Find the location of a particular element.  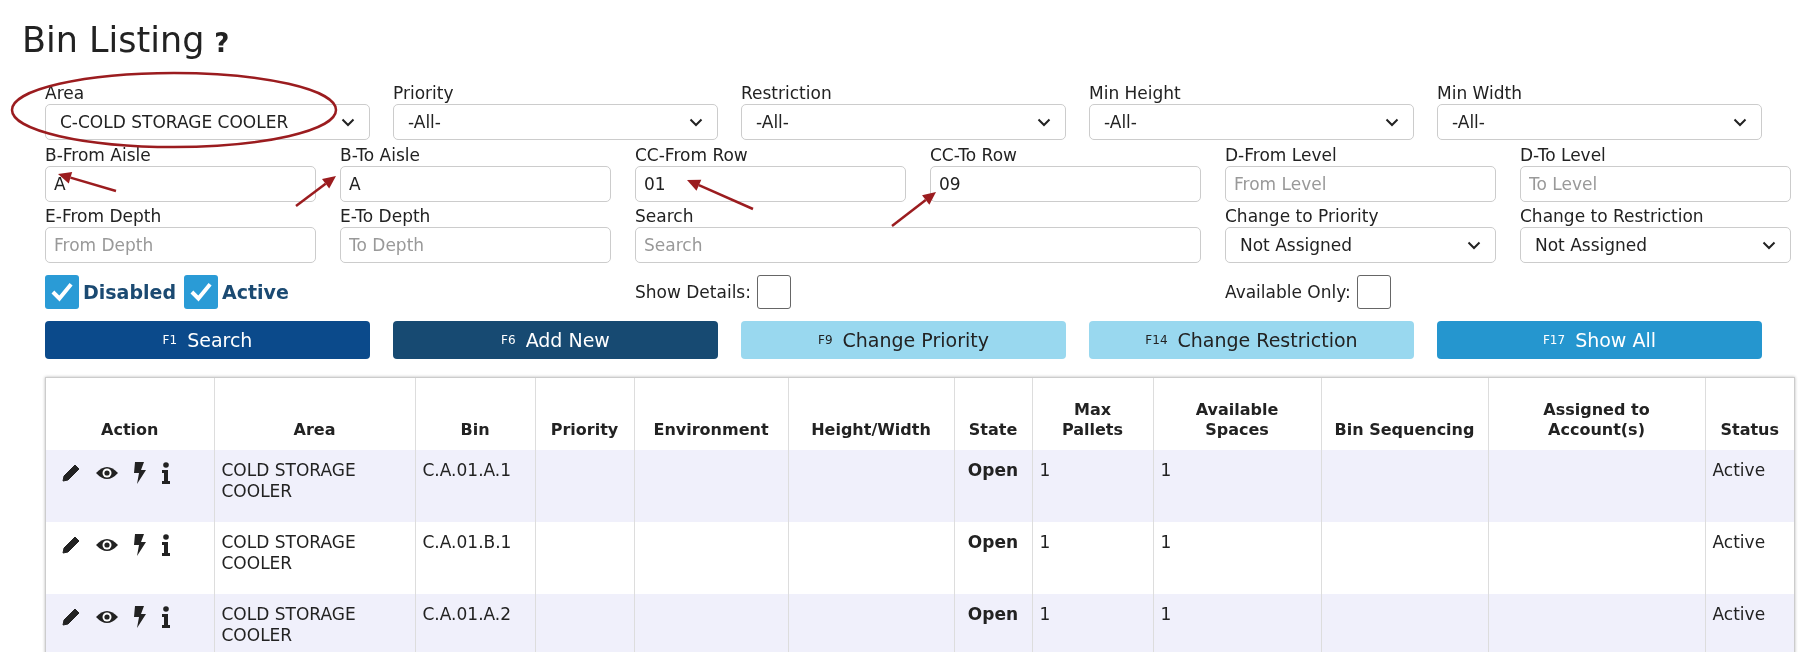

field-label: B-From Aisle is located at coordinates (98, 155).